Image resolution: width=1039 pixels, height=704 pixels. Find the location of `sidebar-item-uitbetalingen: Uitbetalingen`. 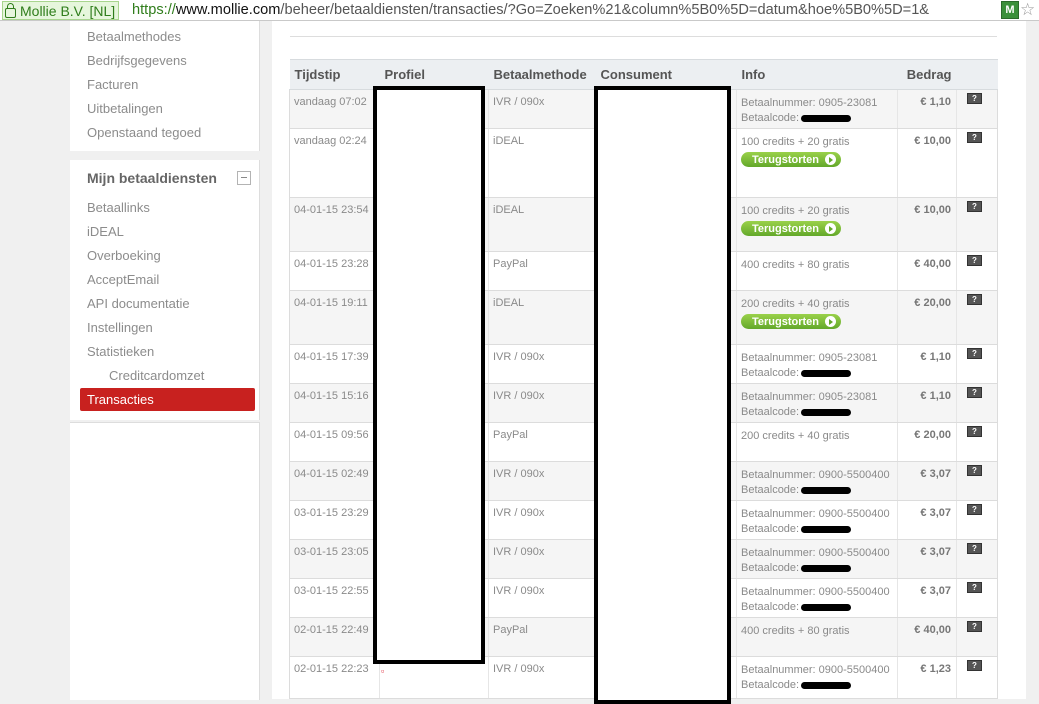

sidebar-item-uitbetalingen: Uitbetalingen is located at coordinates (125, 108).